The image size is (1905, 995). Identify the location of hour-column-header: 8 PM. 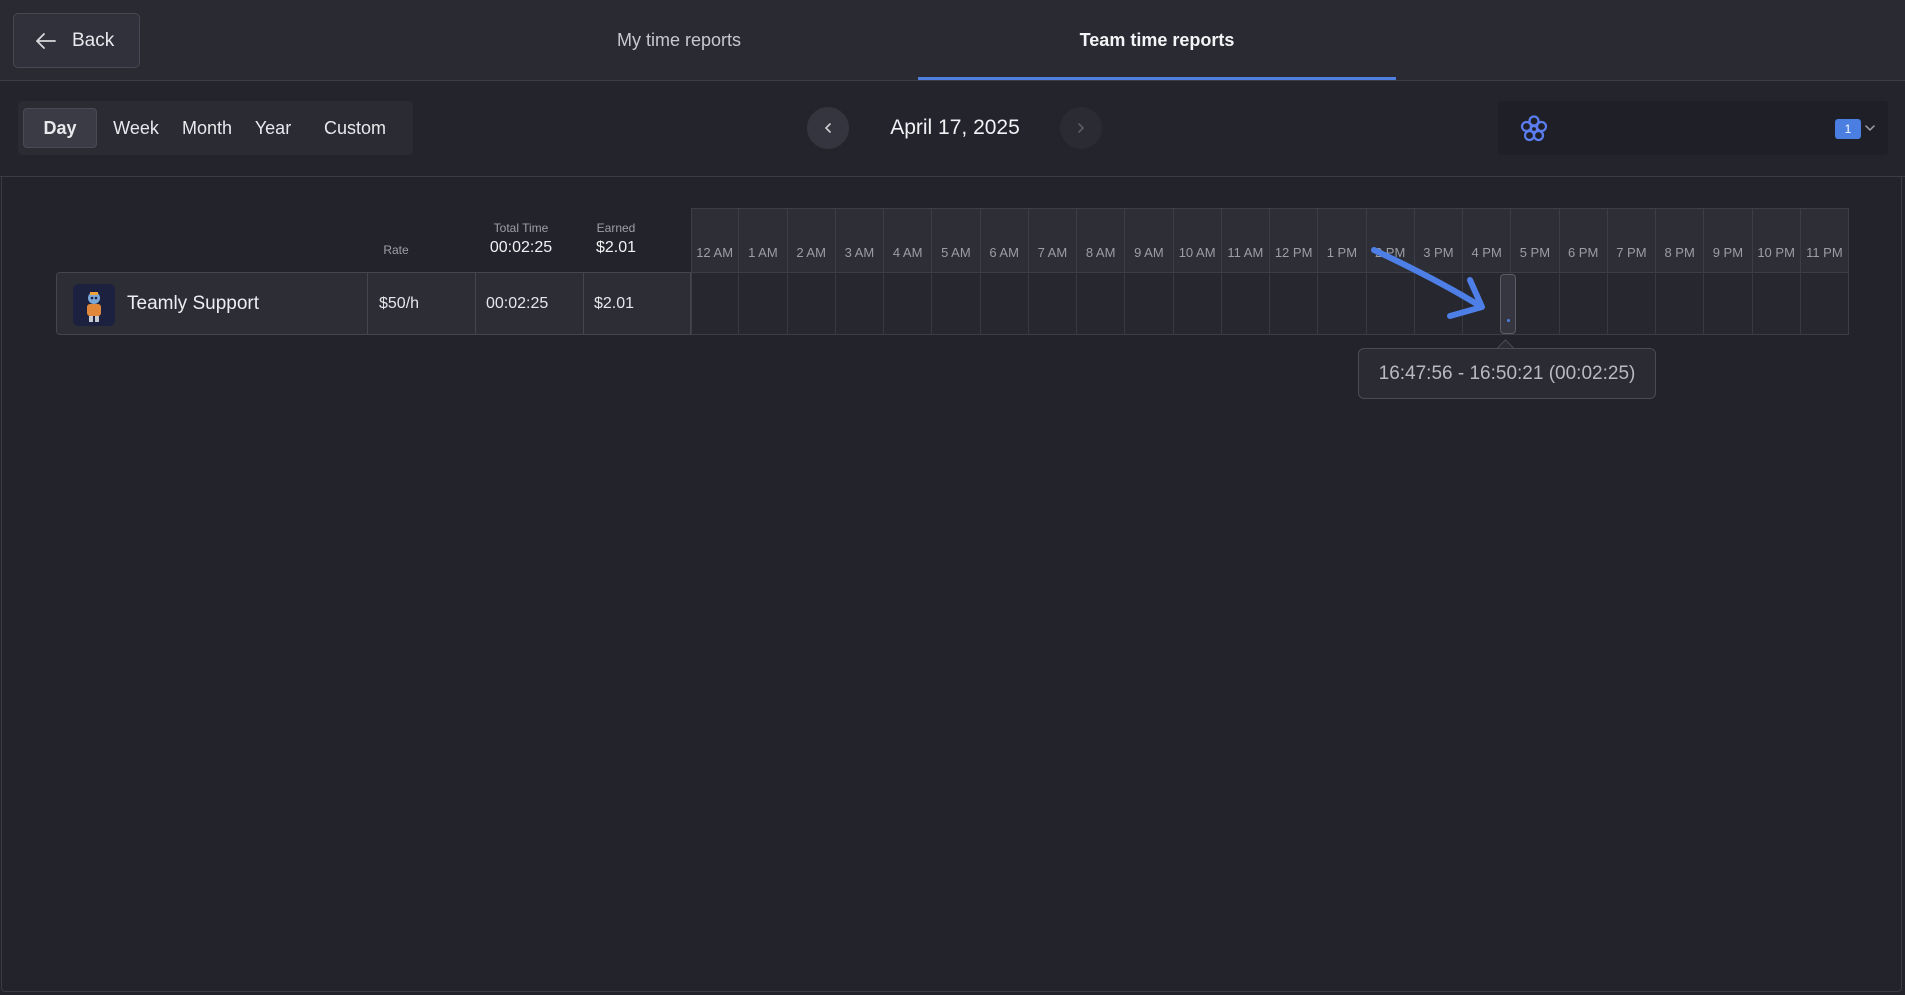
(1680, 240).